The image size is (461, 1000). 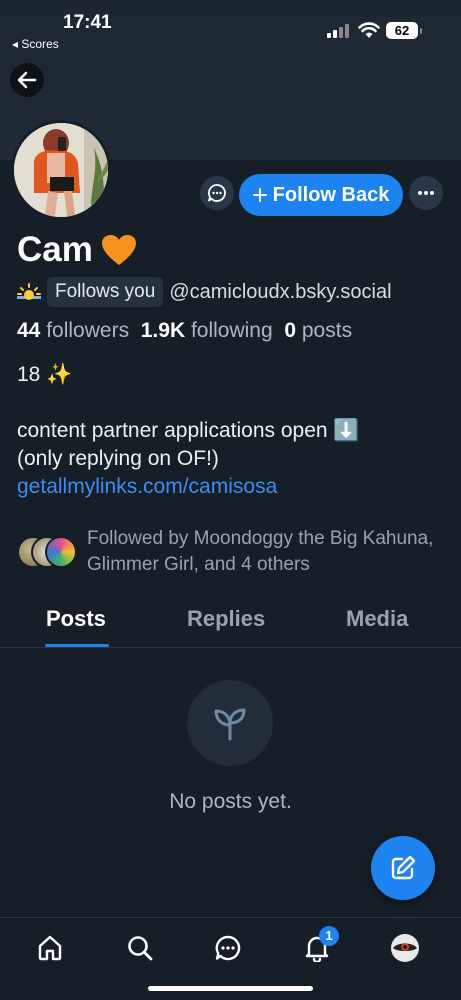 I want to click on nav-notifications: 1, so click(x=320, y=945).